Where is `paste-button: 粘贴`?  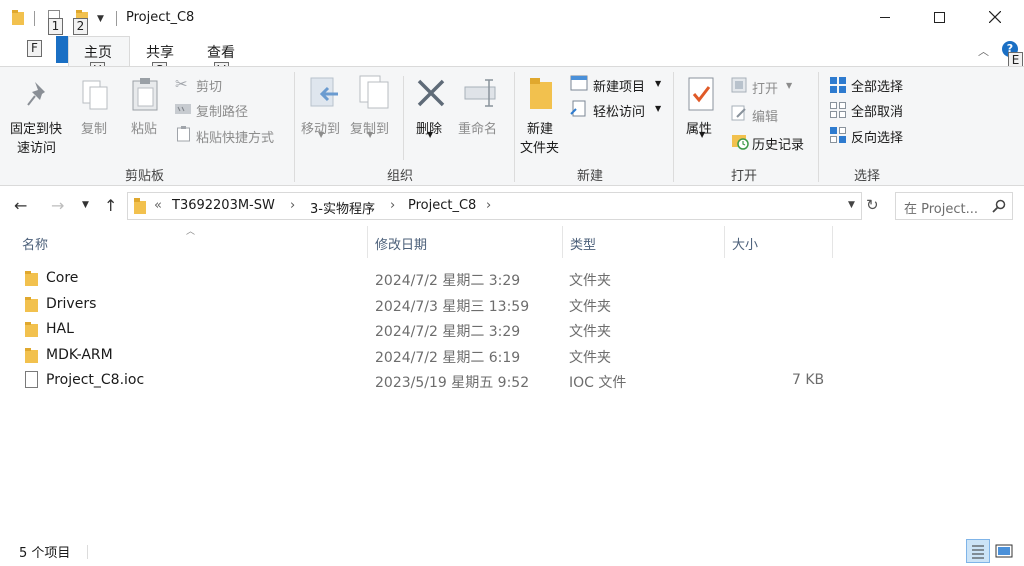
paste-button: 粘贴 is located at coordinates (144, 127).